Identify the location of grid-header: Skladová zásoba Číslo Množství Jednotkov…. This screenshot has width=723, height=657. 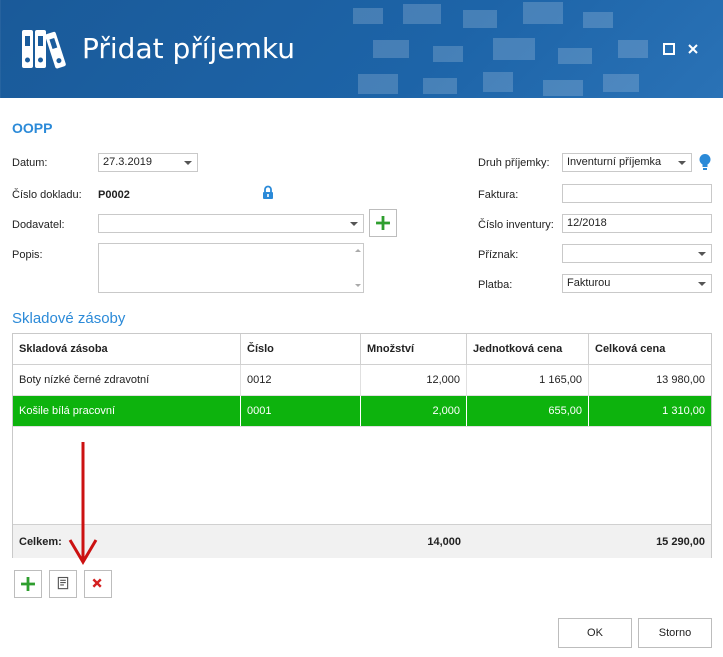
(362, 349).